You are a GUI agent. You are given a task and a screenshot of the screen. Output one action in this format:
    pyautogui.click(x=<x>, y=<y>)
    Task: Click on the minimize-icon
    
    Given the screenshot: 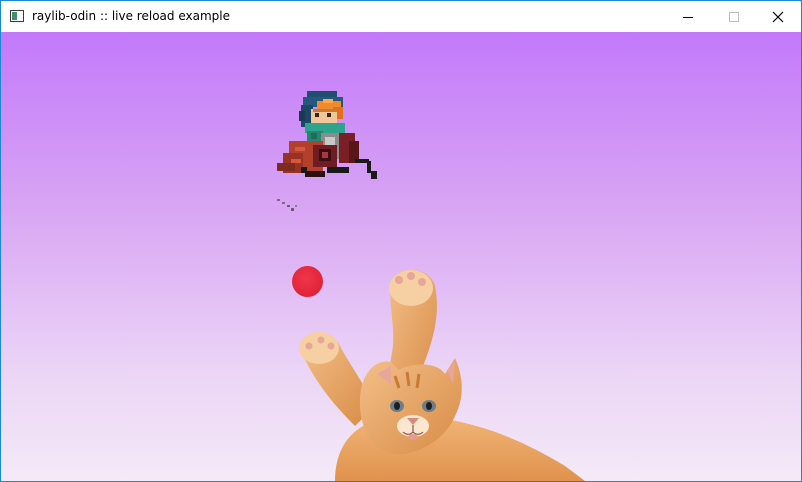 What is the action you would take?
    pyautogui.click(x=688, y=17)
    